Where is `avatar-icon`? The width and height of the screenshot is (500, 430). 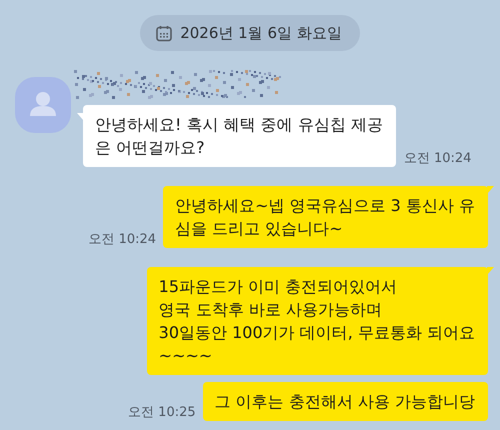 avatar-icon is located at coordinates (43, 105).